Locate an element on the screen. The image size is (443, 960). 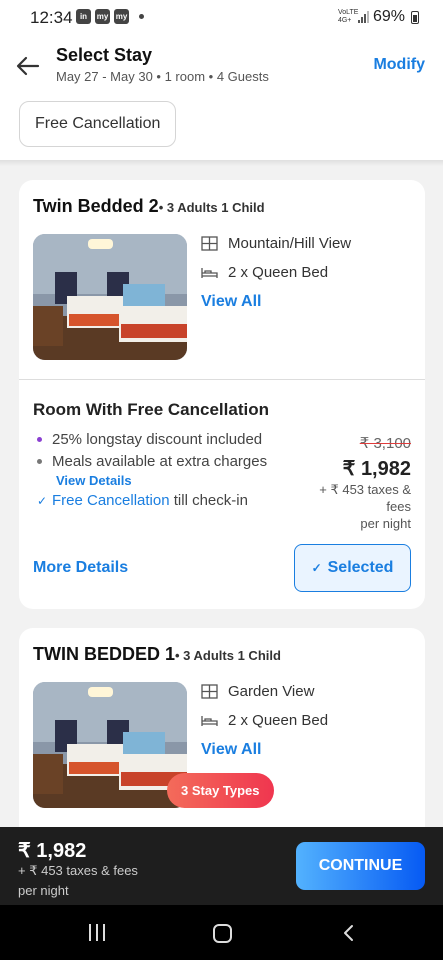
discounted-price: ₹ 1,982 is located at coordinates (376, 469).